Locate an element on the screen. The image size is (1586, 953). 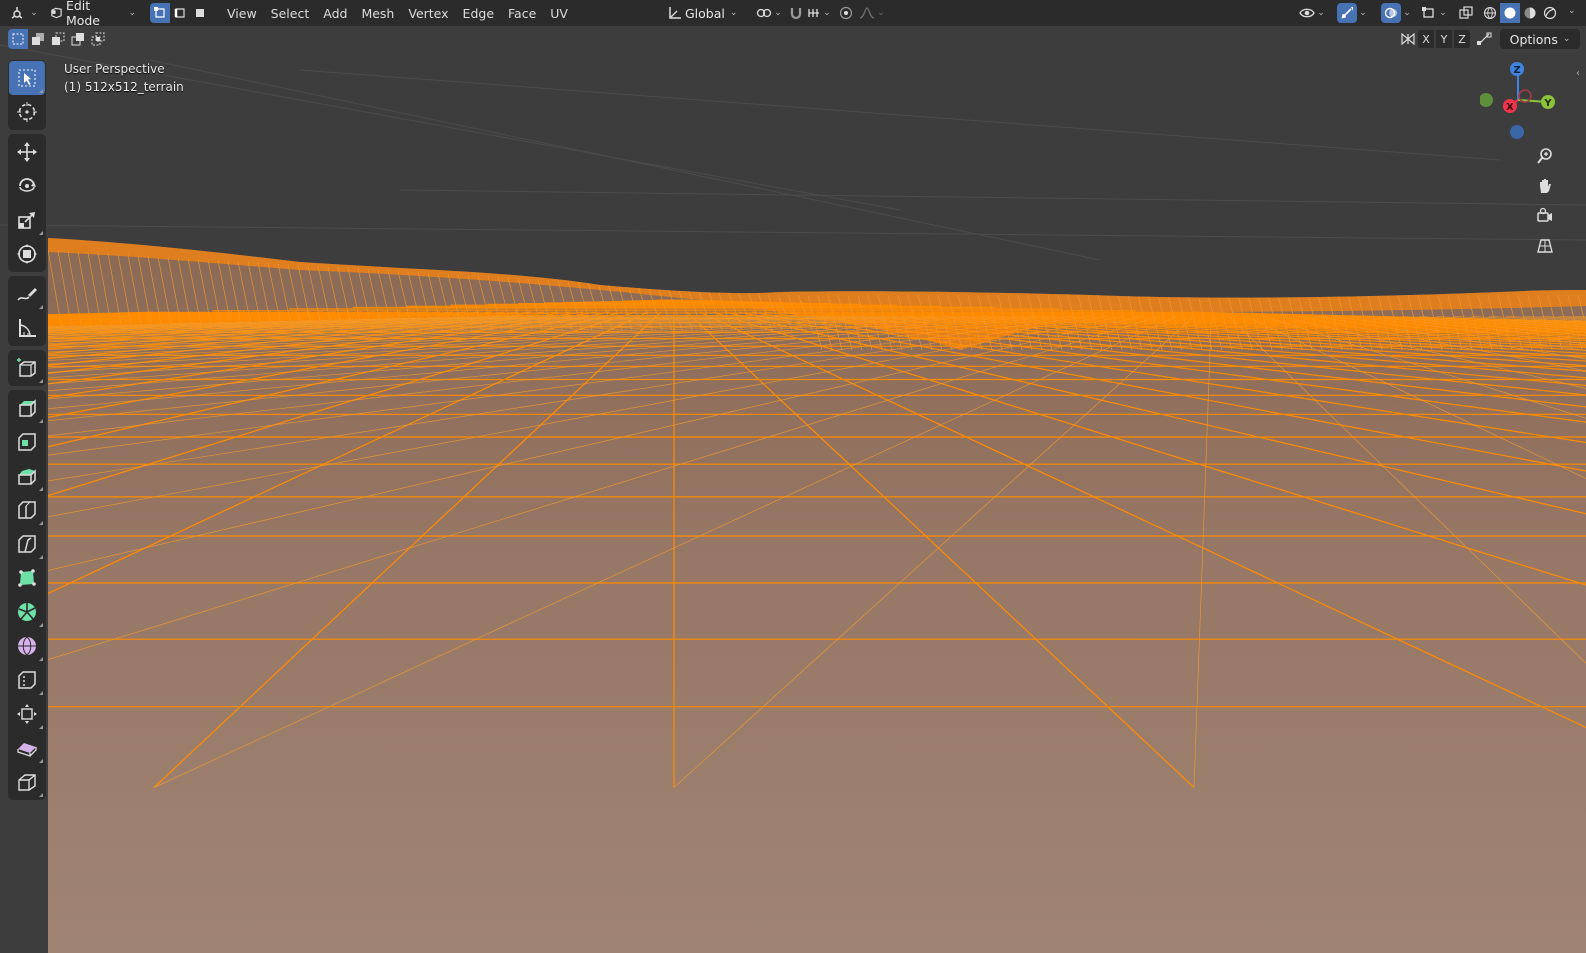
rendered-shading is located at coordinates (1550, 13).